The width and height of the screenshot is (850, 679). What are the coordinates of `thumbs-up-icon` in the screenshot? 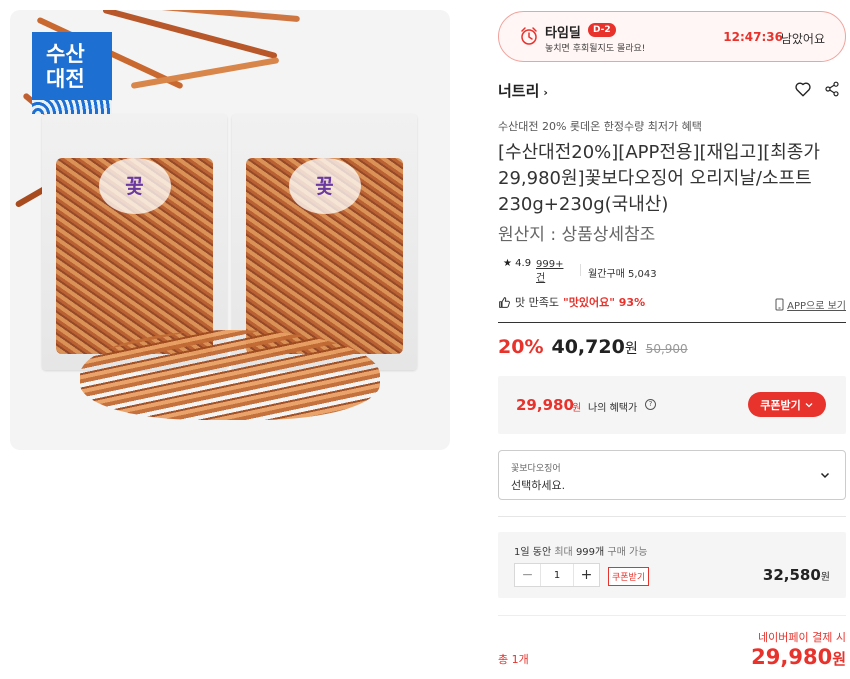 It's located at (504, 302).